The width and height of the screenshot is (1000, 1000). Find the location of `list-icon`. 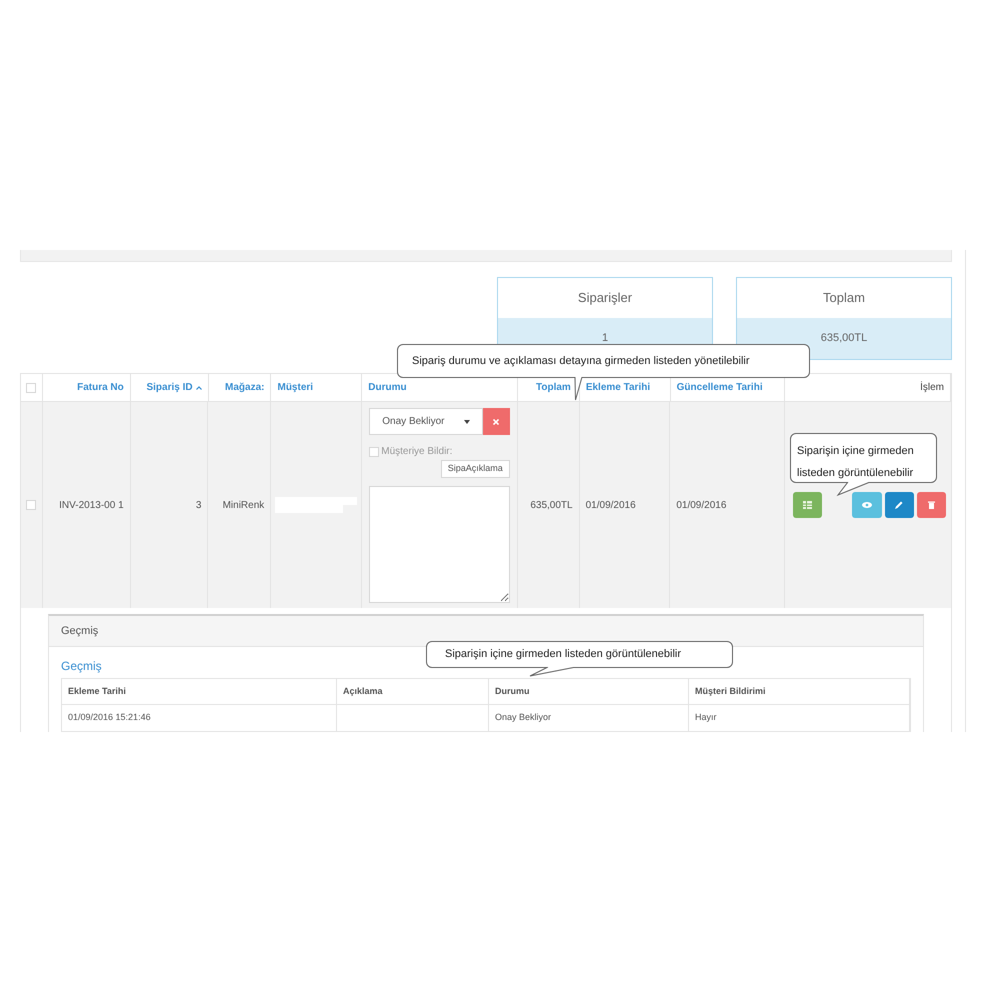

list-icon is located at coordinates (807, 505).